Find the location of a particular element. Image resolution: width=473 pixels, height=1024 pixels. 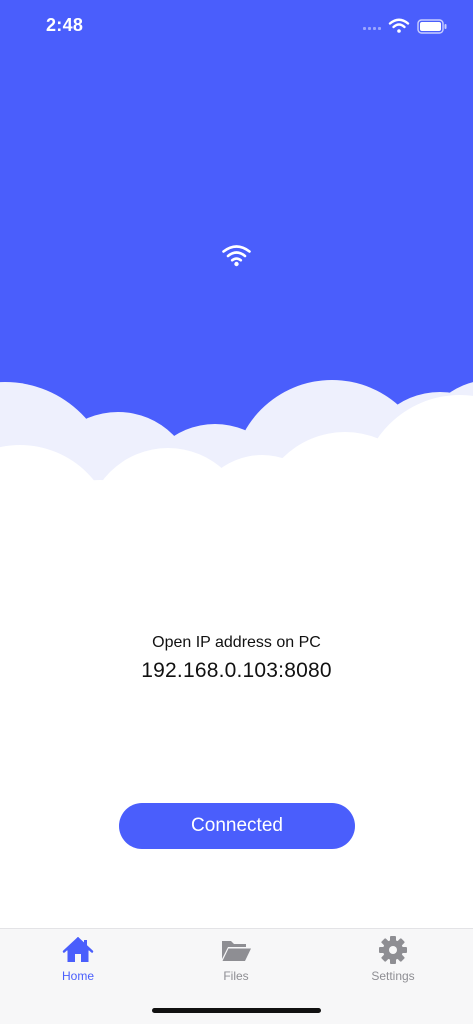

tab-home-label: Home is located at coordinates (77, 976).